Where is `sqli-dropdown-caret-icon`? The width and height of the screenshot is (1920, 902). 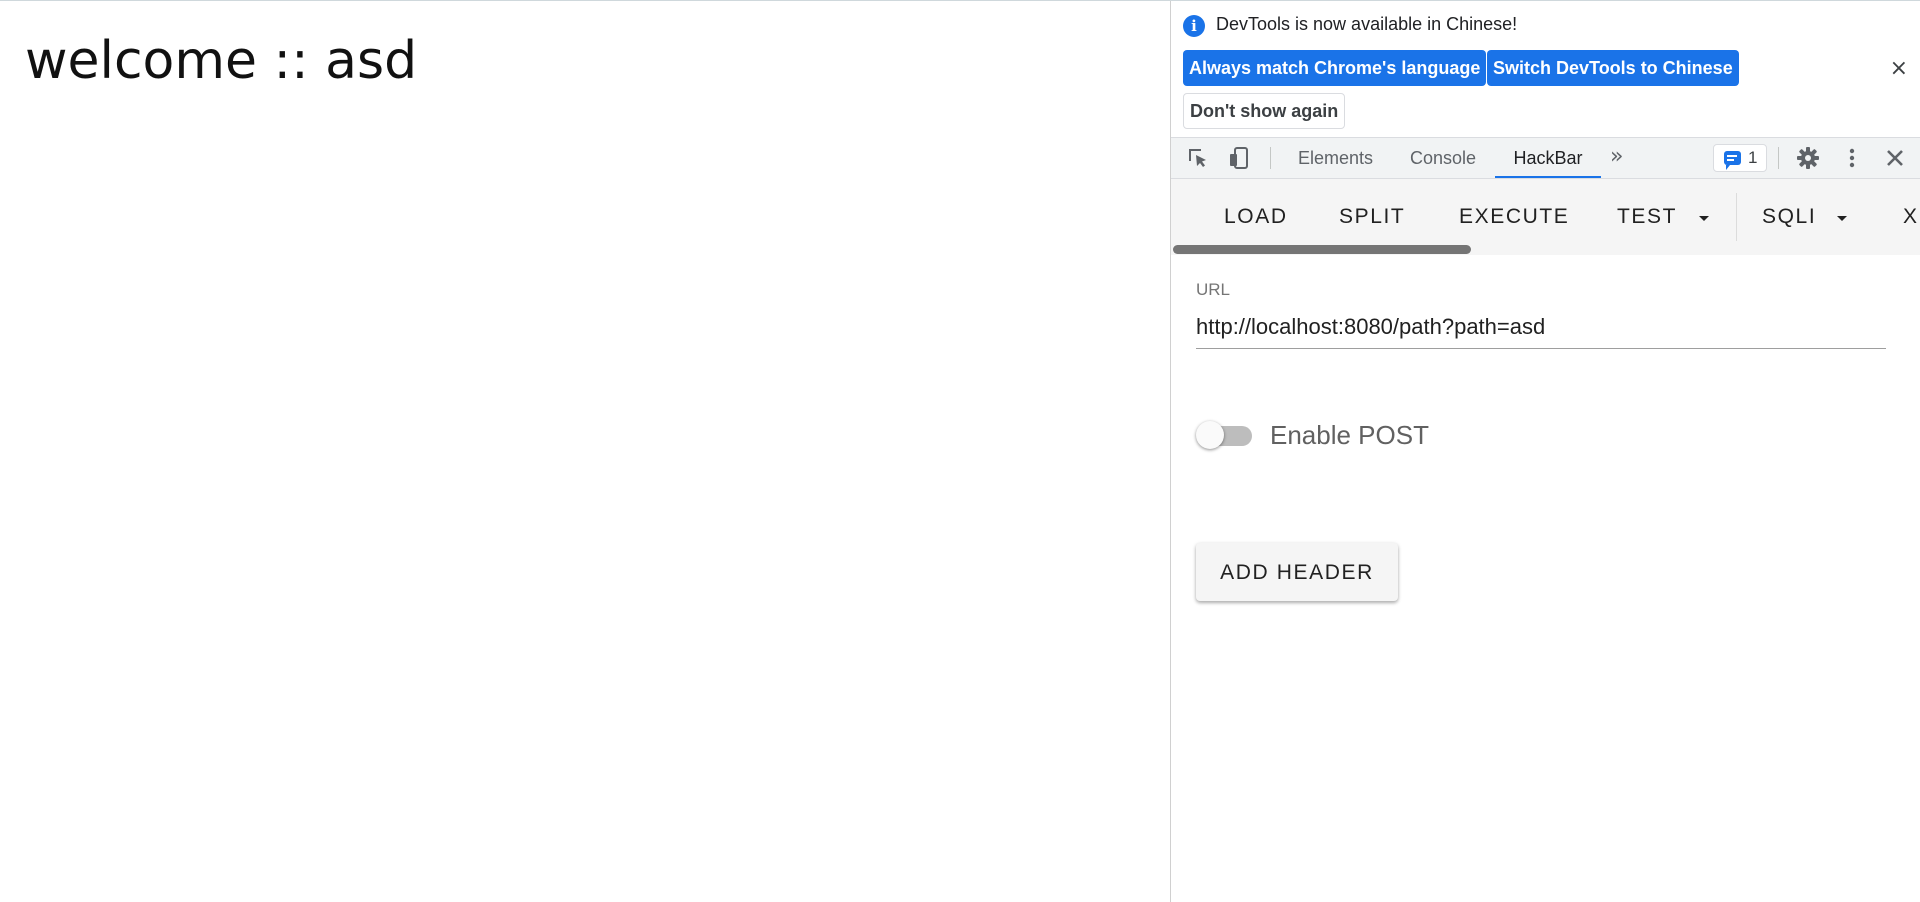
sqli-dropdown-caret-icon is located at coordinates (1842, 218).